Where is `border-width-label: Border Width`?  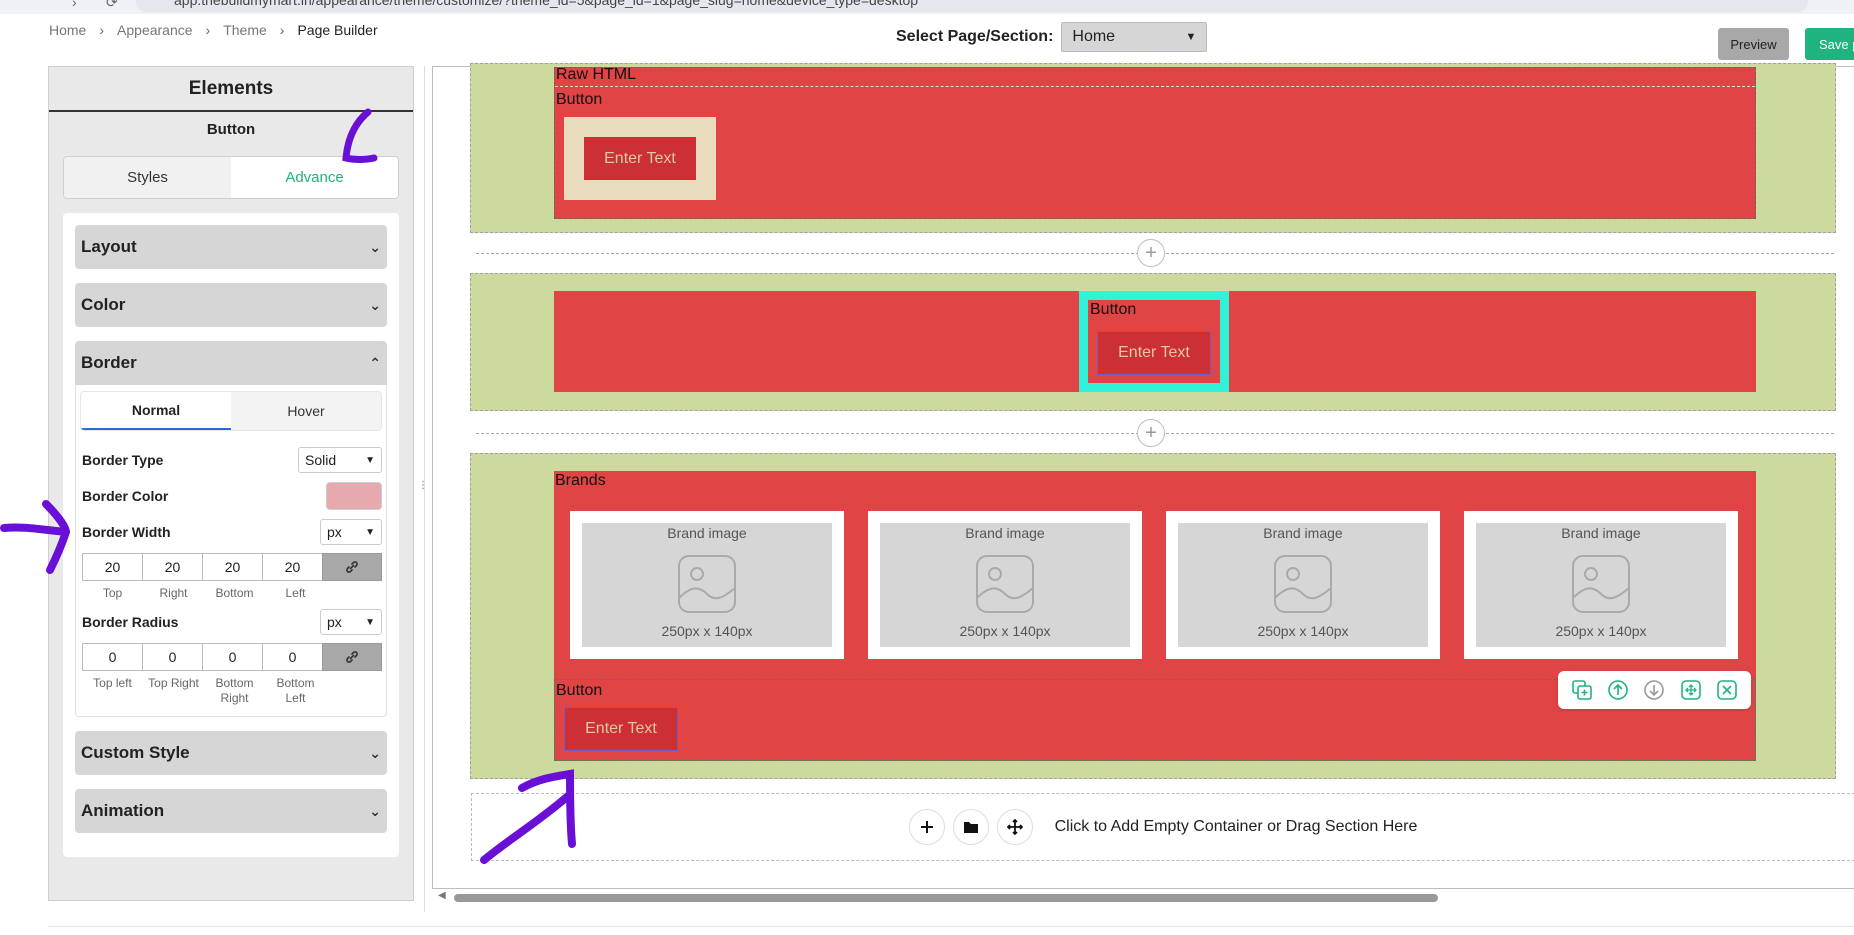
border-width-label: Border Width is located at coordinates (126, 532).